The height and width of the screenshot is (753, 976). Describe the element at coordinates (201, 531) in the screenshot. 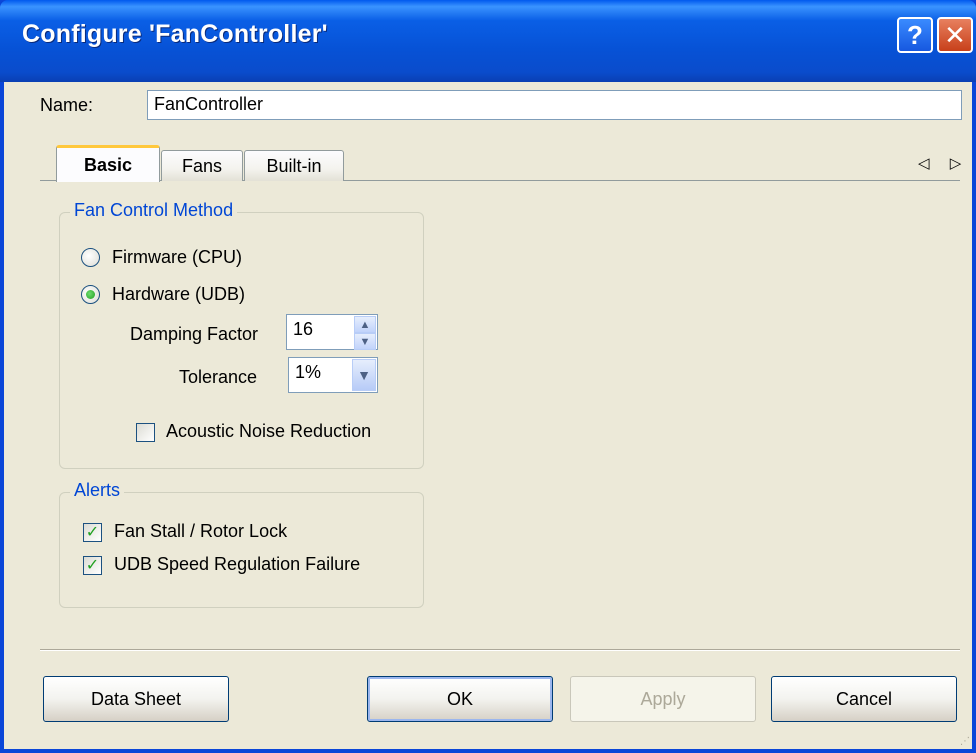

I see `fan-stall-label: Fan Stall / Rotor Lock` at that location.